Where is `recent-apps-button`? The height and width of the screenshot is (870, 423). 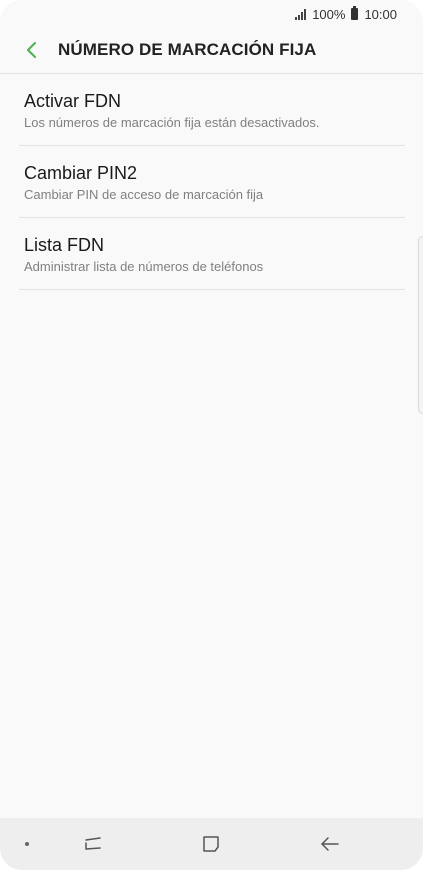
recent-apps-button is located at coordinates (93, 844).